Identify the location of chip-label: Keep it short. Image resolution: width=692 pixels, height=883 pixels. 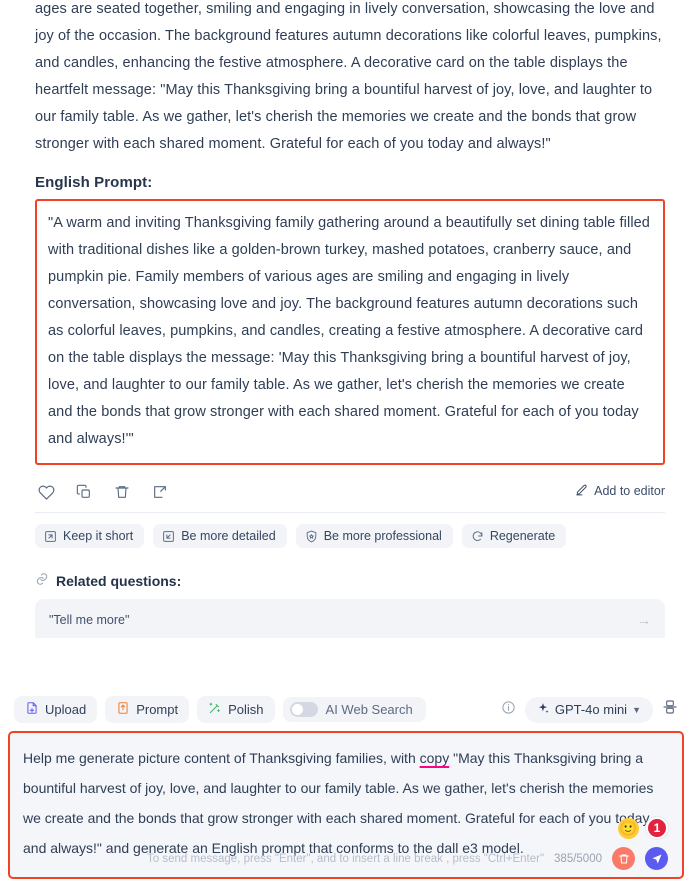
(98, 536).